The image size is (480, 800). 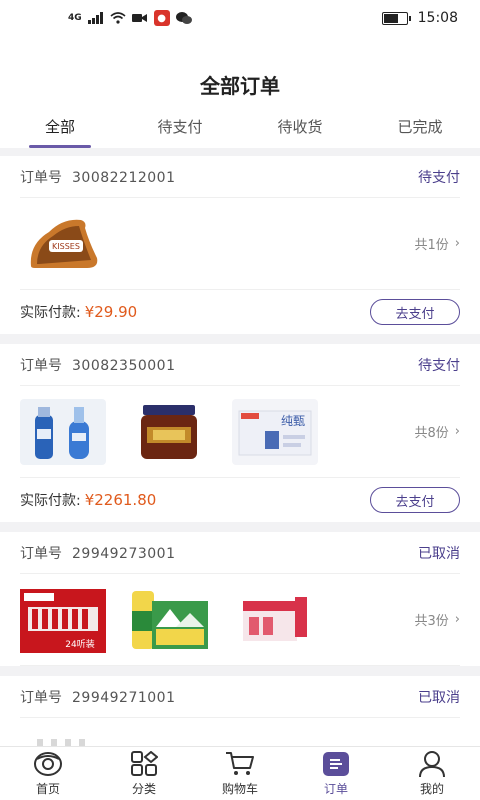 What do you see at coordinates (124, 697) in the screenshot?
I see `order-number: 29949271001` at bounding box center [124, 697].